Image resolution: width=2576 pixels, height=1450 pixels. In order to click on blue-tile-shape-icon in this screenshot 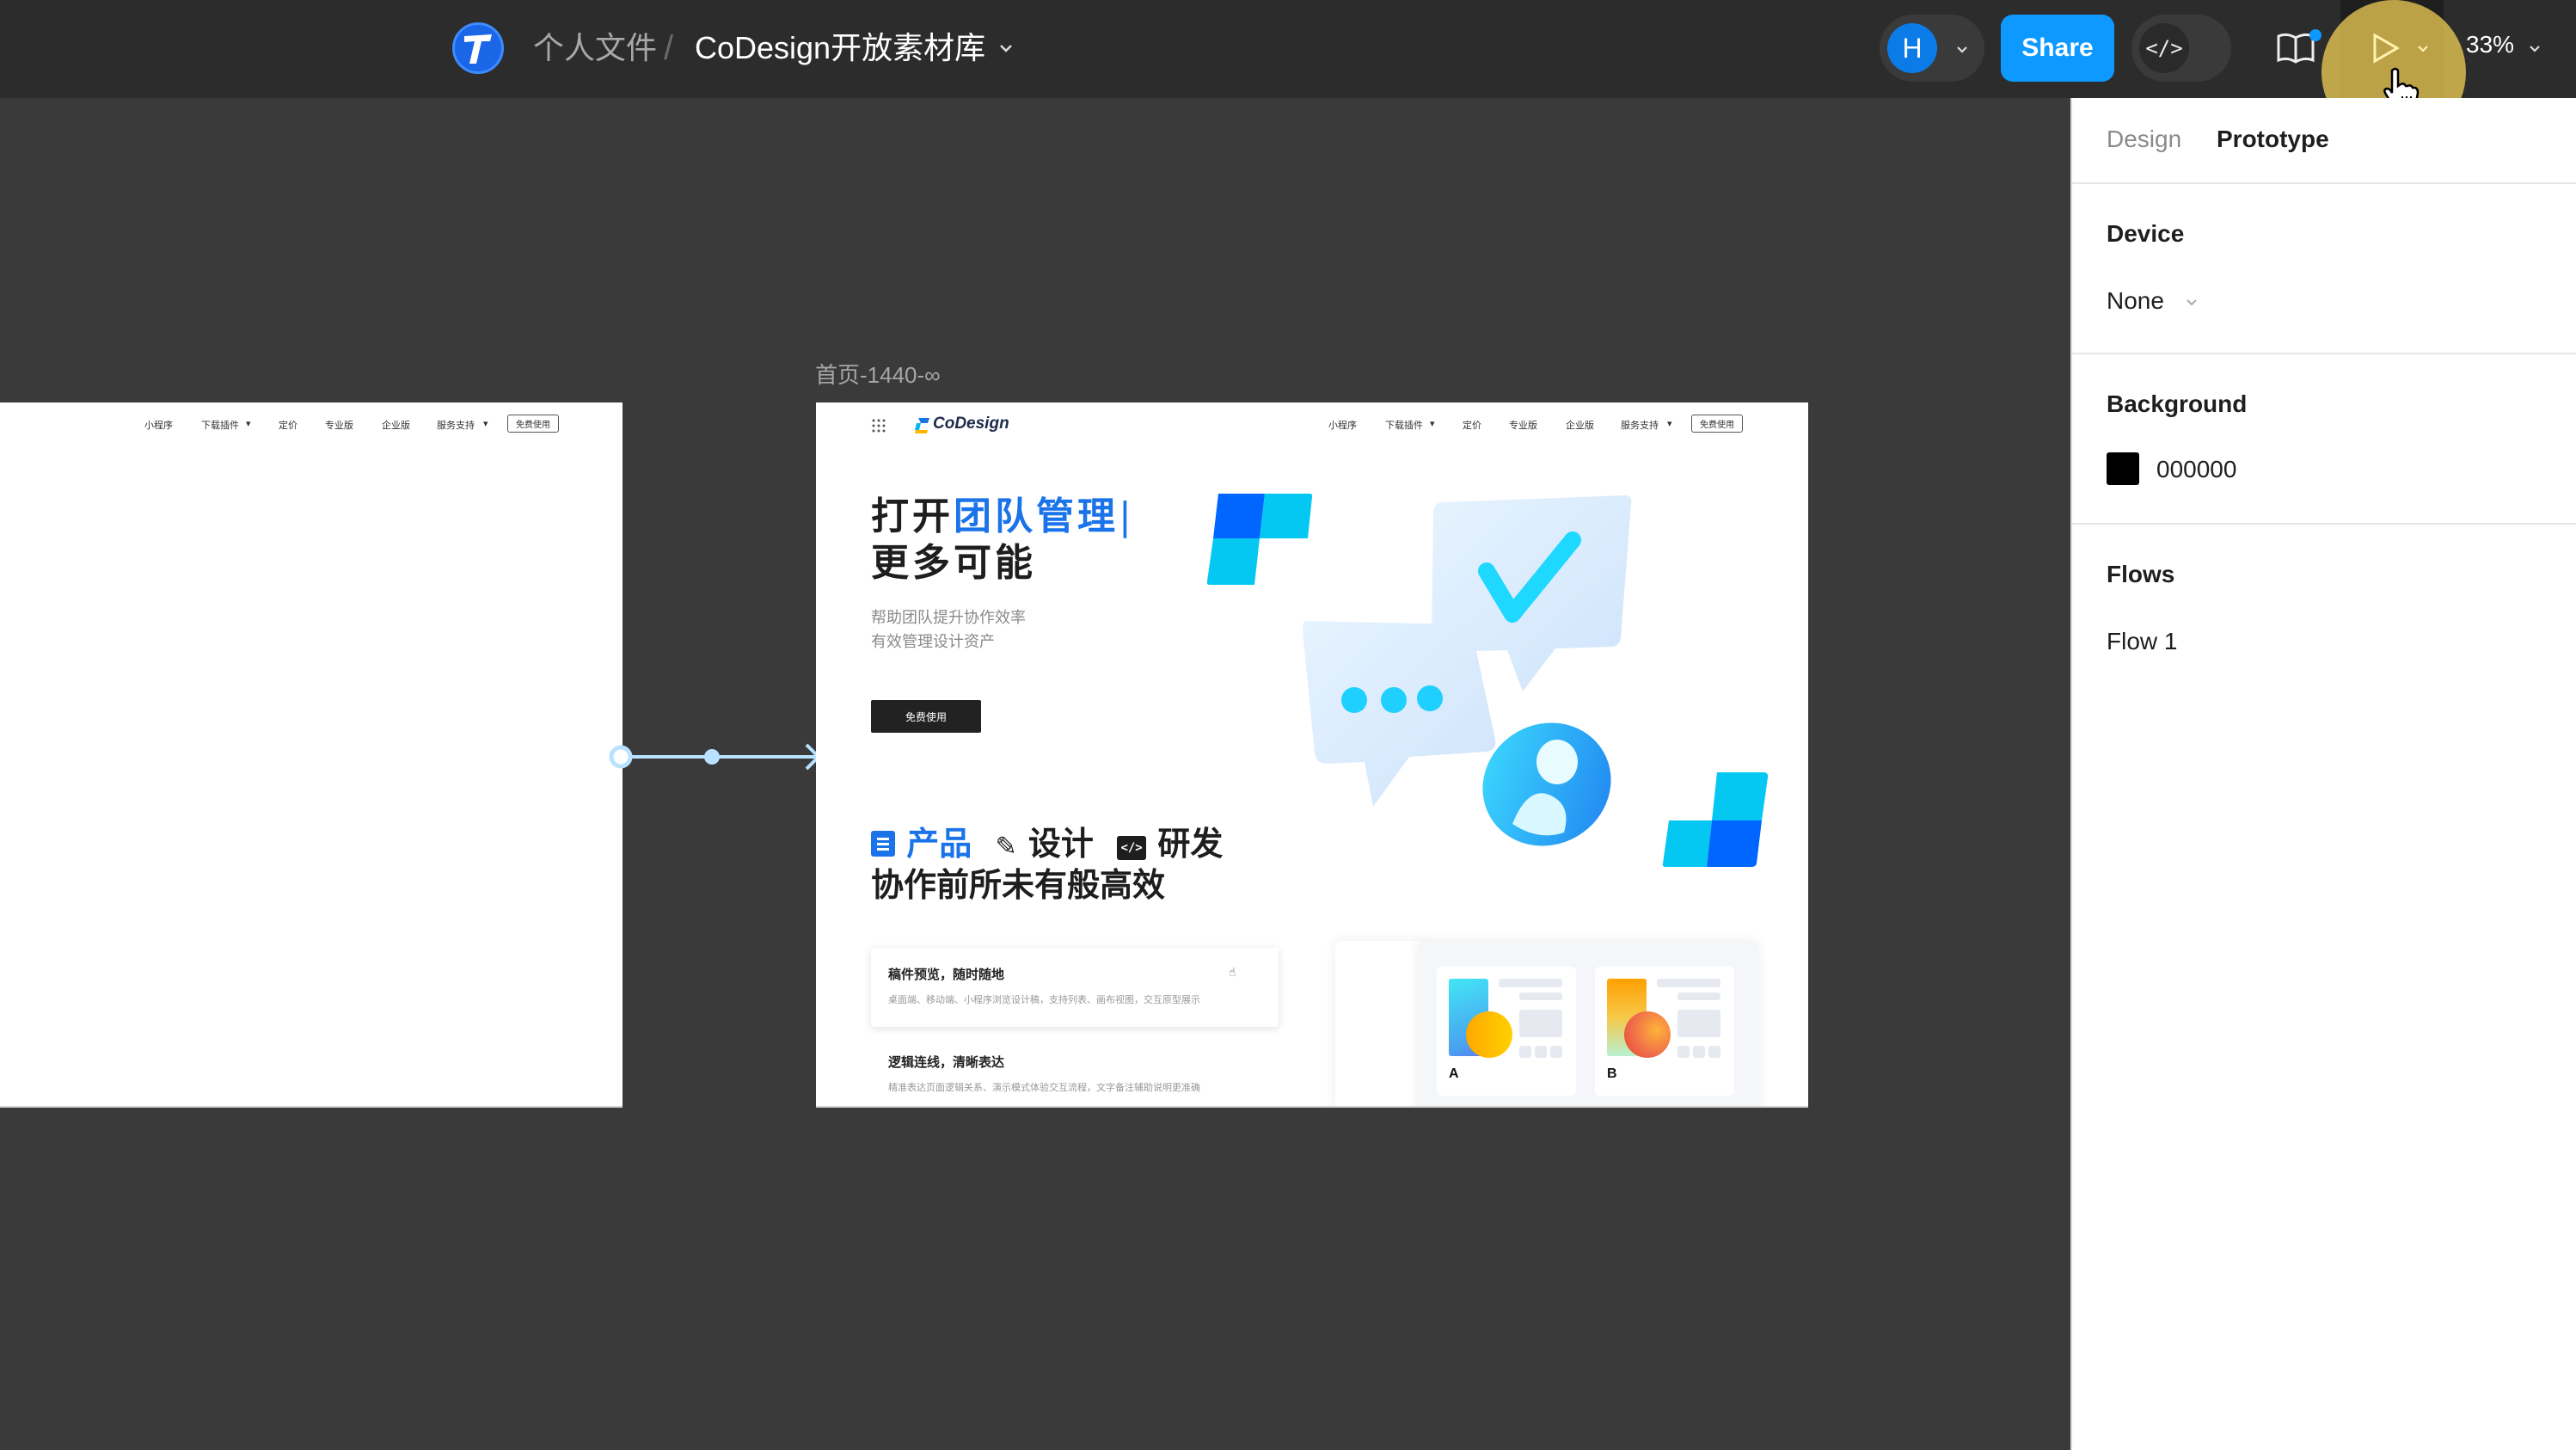, I will do `click(1715, 819)`.